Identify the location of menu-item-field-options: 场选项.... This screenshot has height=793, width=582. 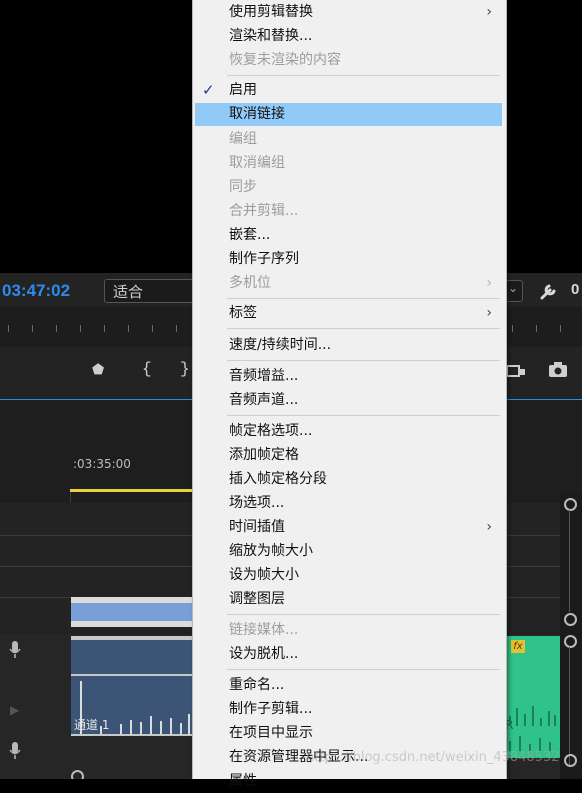
(348, 503).